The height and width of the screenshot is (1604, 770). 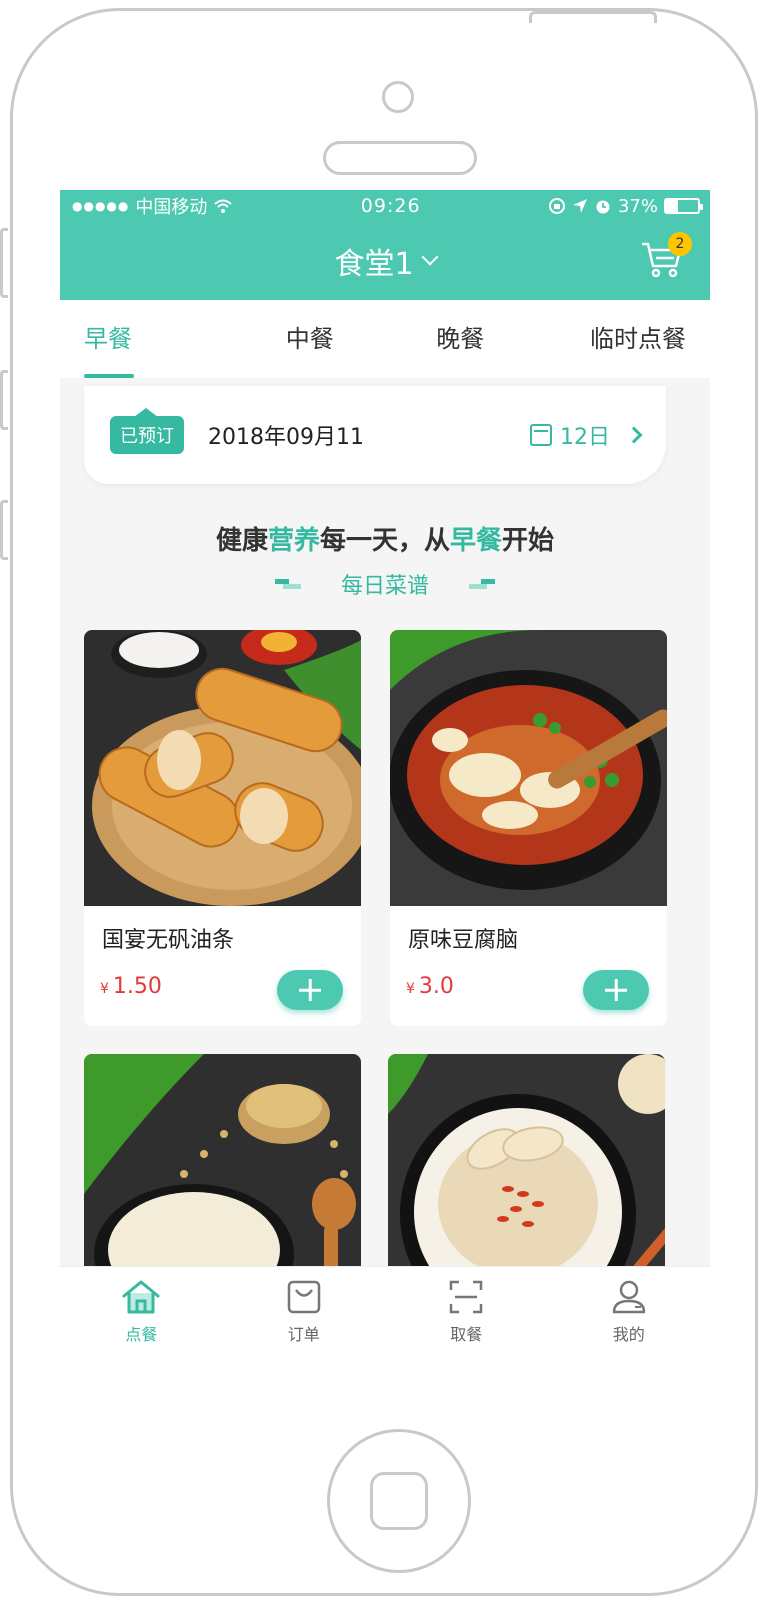 I want to click on title-bar: 食堂1 2, so click(x=385, y=261).